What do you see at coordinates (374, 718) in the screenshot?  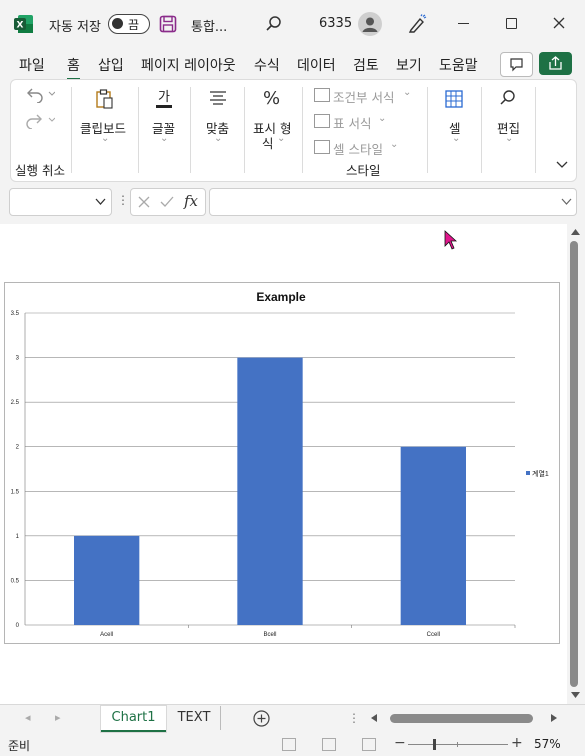 I see `scroll-left-icon` at bounding box center [374, 718].